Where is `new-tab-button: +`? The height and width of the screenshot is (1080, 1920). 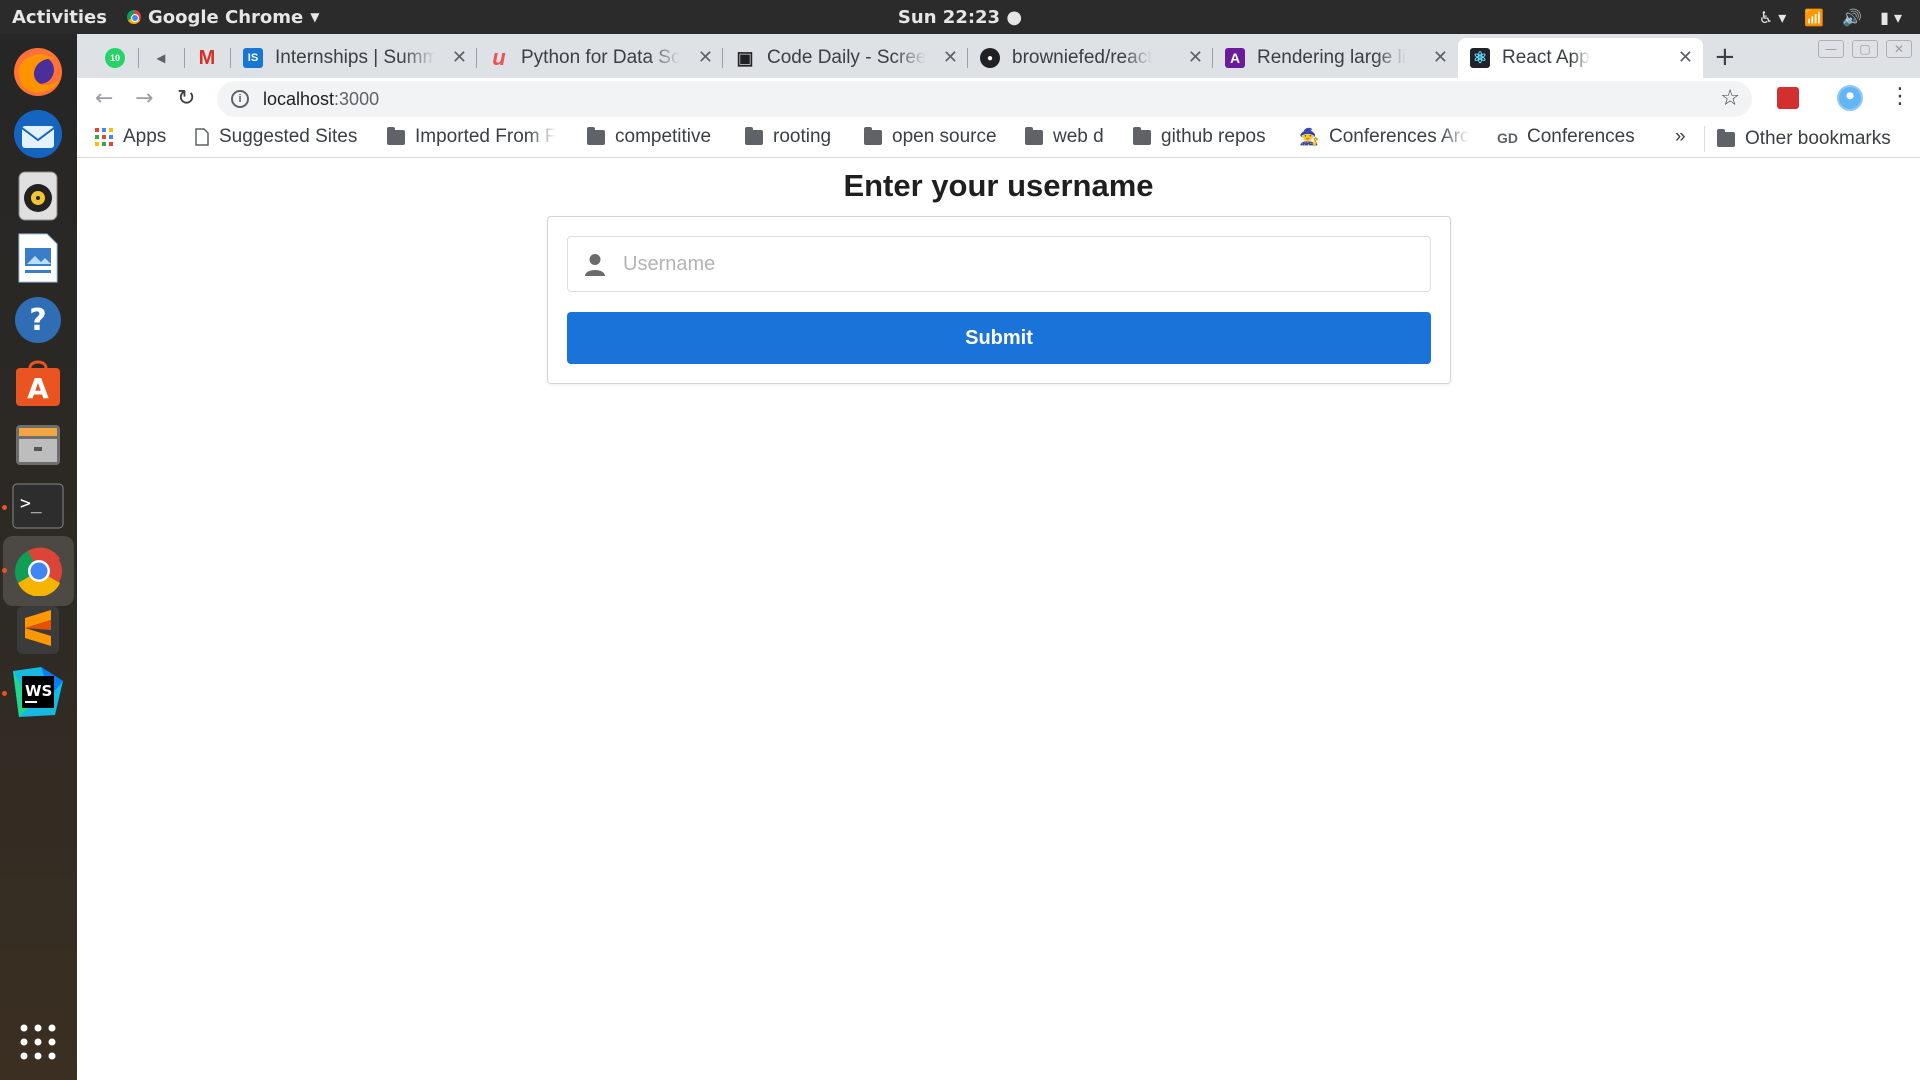 new-tab-button: + is located at coordinates (1725, 57).